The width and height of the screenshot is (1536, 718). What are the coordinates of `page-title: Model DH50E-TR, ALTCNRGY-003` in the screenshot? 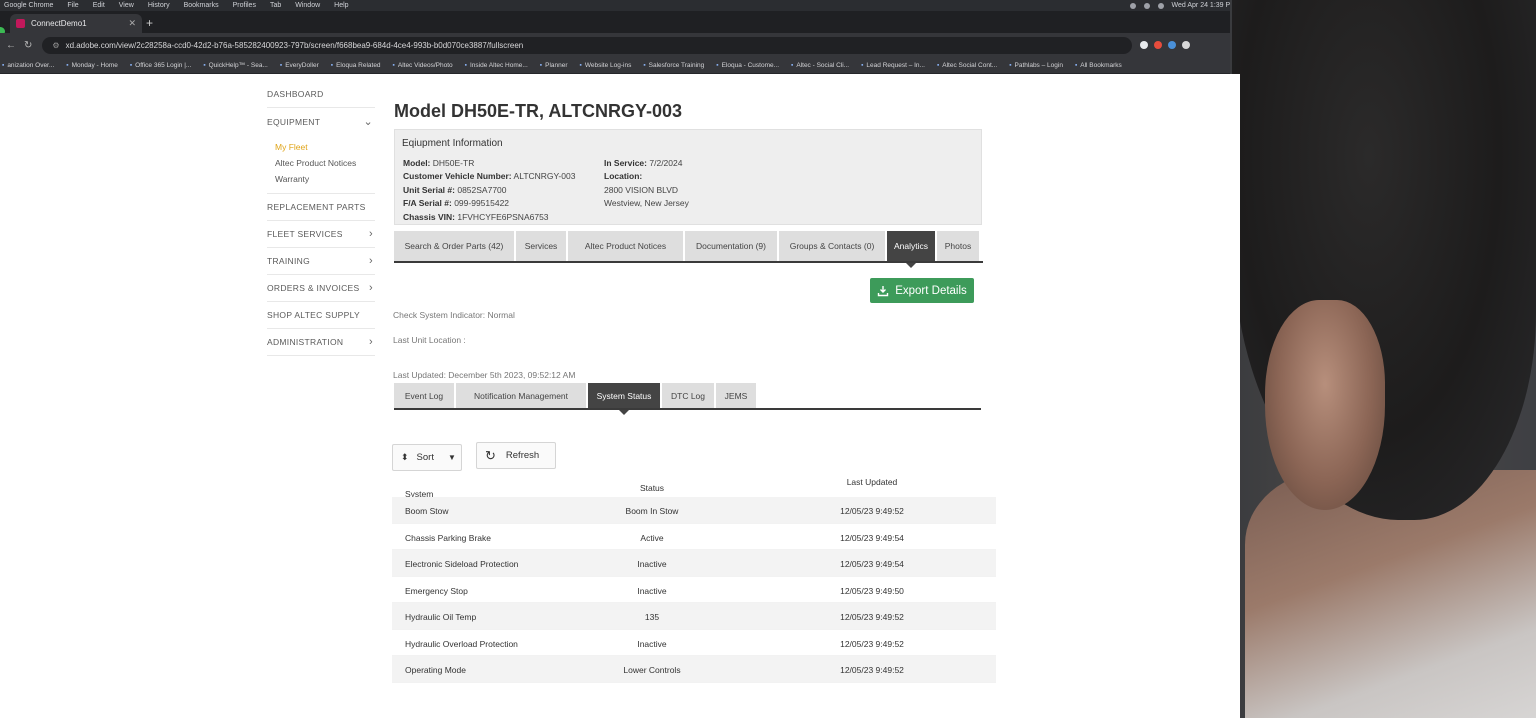 It's located at (538, 111).